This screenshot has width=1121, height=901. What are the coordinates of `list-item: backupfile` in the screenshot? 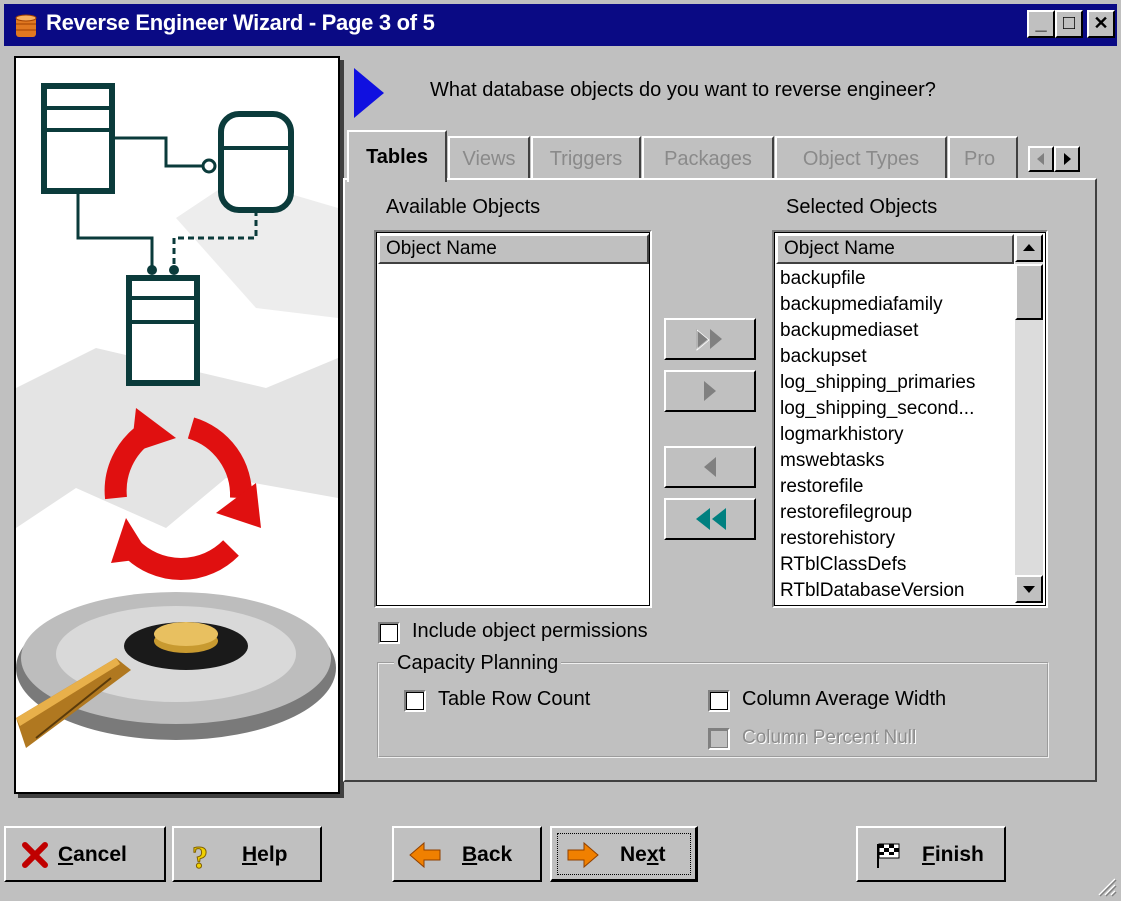 It's located at (877, 279).